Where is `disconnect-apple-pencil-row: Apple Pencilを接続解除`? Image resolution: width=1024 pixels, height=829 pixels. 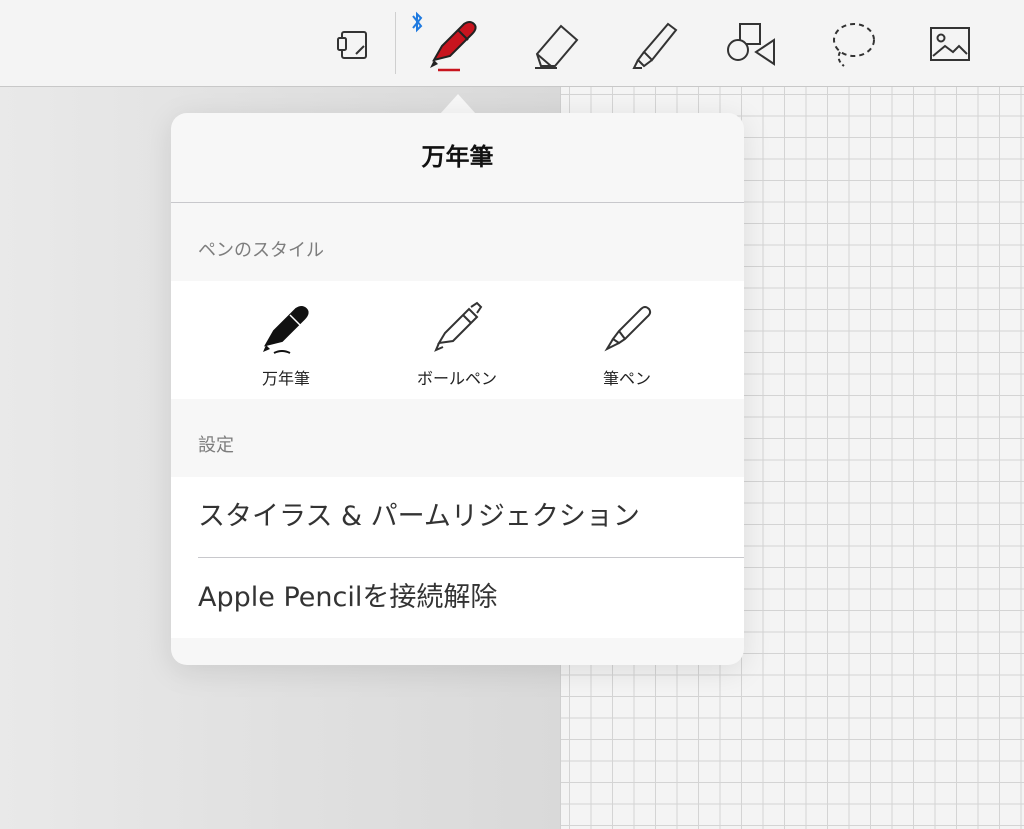
disconnect-apple-pencil-row: Apple Pencilを接続解除 is located at coordinates (457, 598).